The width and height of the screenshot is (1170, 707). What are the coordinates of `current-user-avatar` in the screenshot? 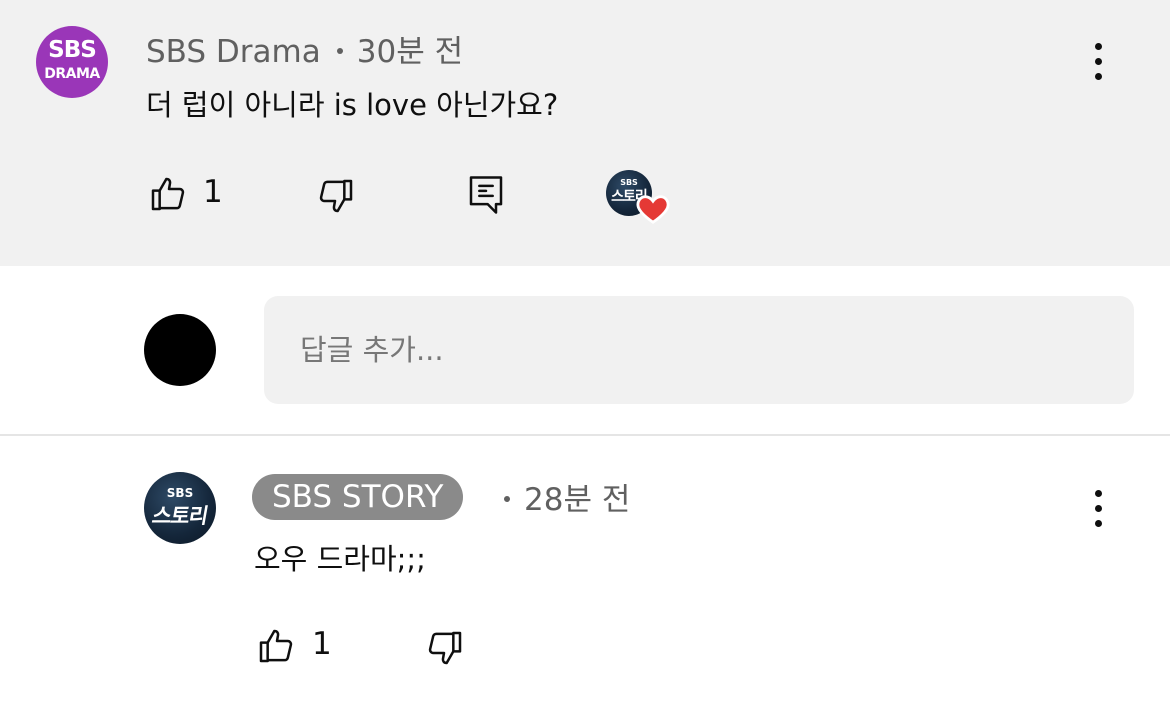 It's located at (180, 350).